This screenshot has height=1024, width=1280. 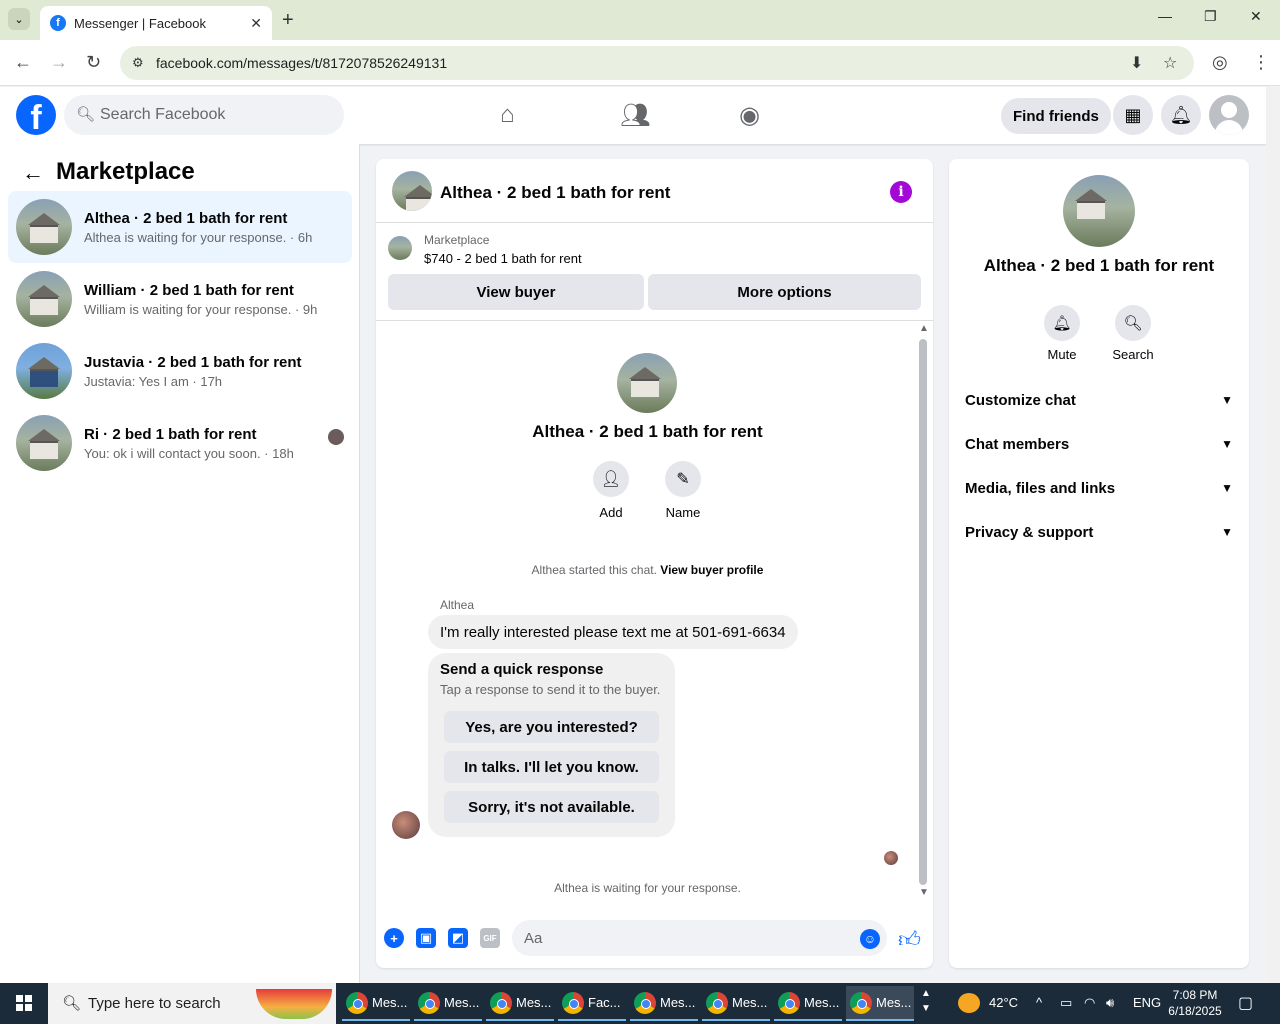 What do you see at coordinates (1229, 115) in the screenshot?
I see `account-avatar` at bounding box center [1229, 115].